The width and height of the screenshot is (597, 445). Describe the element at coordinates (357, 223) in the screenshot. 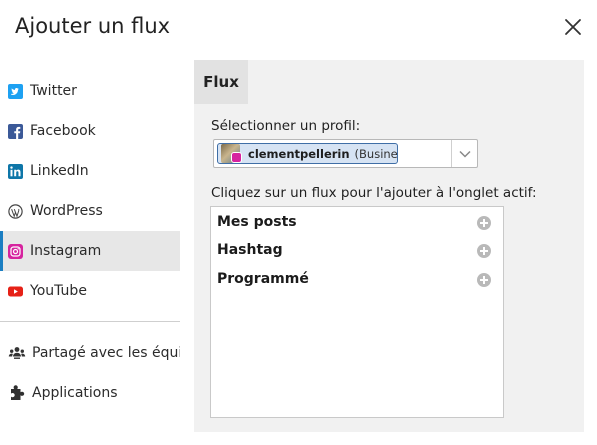

I see `list-item-mes-posts: Mes posts` at that location.